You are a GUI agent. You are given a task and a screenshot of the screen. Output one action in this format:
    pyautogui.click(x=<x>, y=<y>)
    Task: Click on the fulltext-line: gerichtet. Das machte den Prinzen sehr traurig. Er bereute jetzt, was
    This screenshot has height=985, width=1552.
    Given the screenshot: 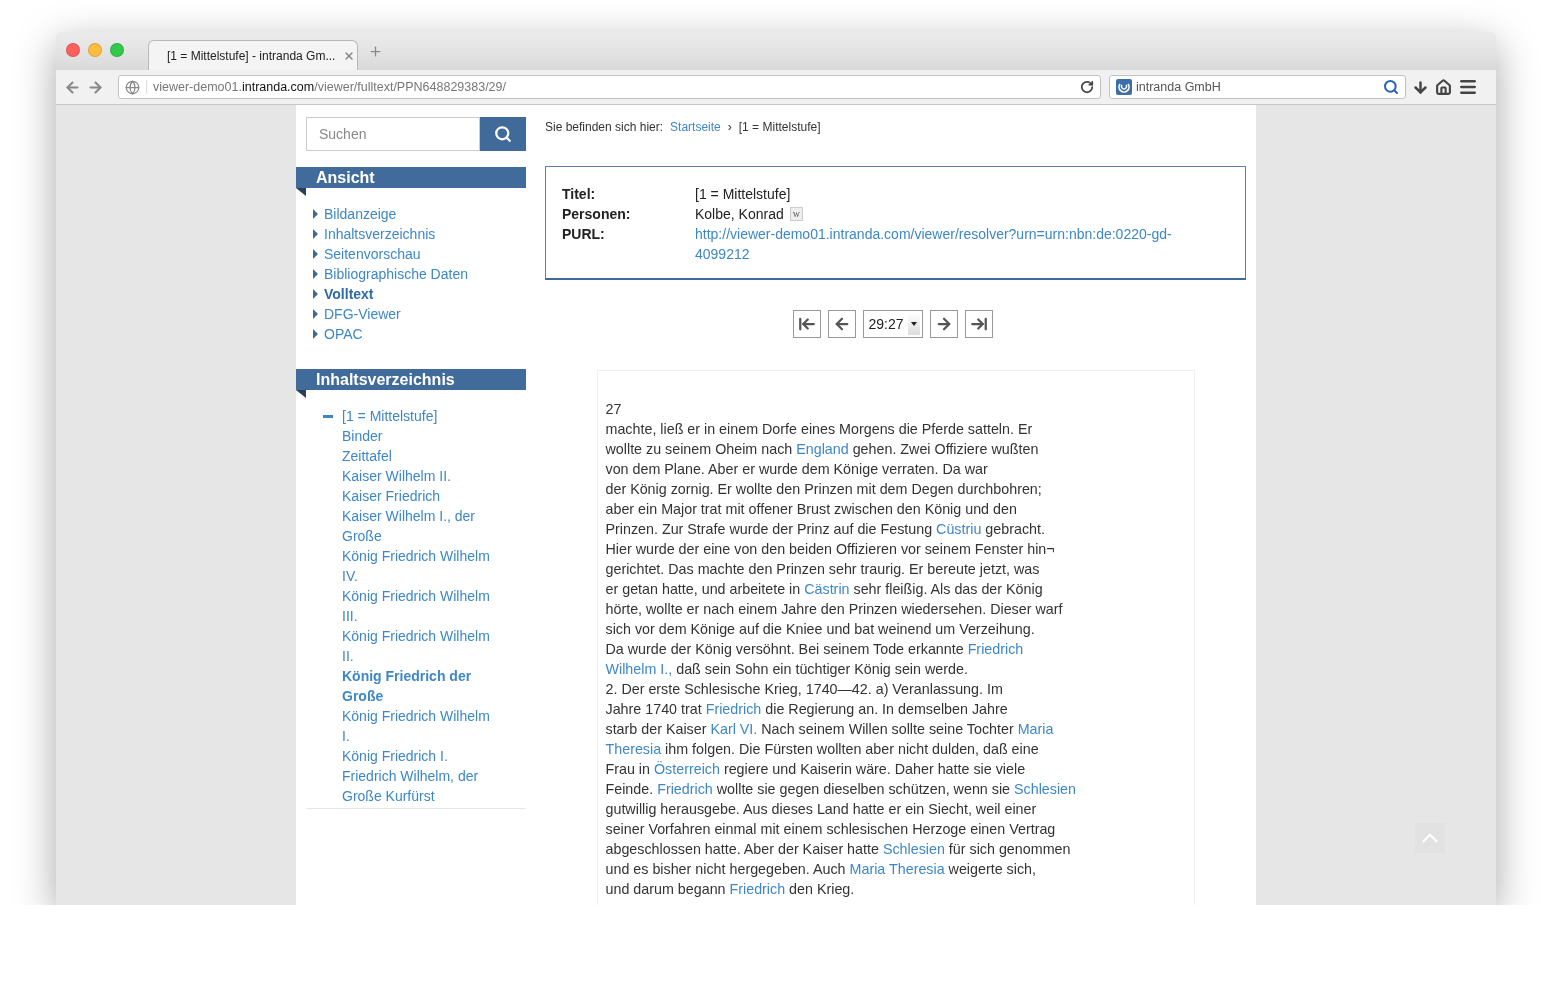 What is the action you would take?
    pyautogui.click(x=823, y=569)
    